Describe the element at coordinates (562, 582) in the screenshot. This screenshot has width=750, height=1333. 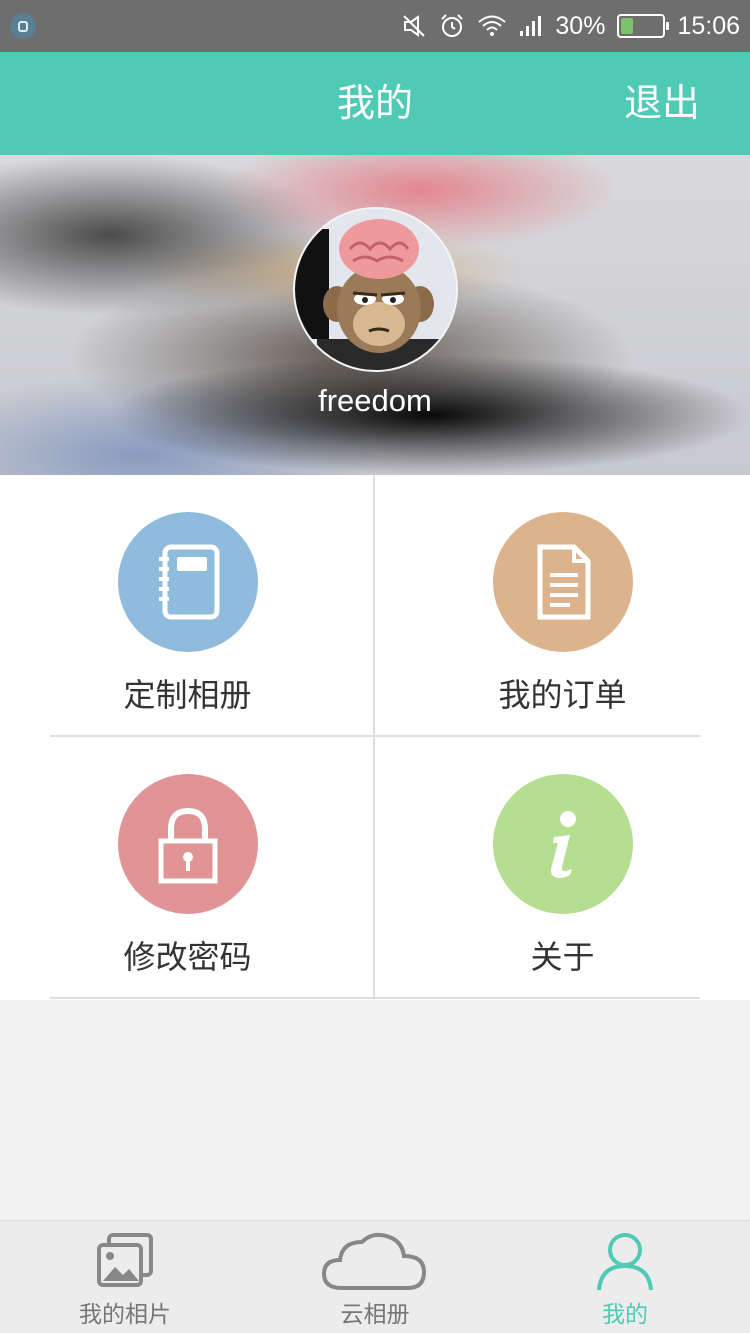
I see `document-icon` at that location.